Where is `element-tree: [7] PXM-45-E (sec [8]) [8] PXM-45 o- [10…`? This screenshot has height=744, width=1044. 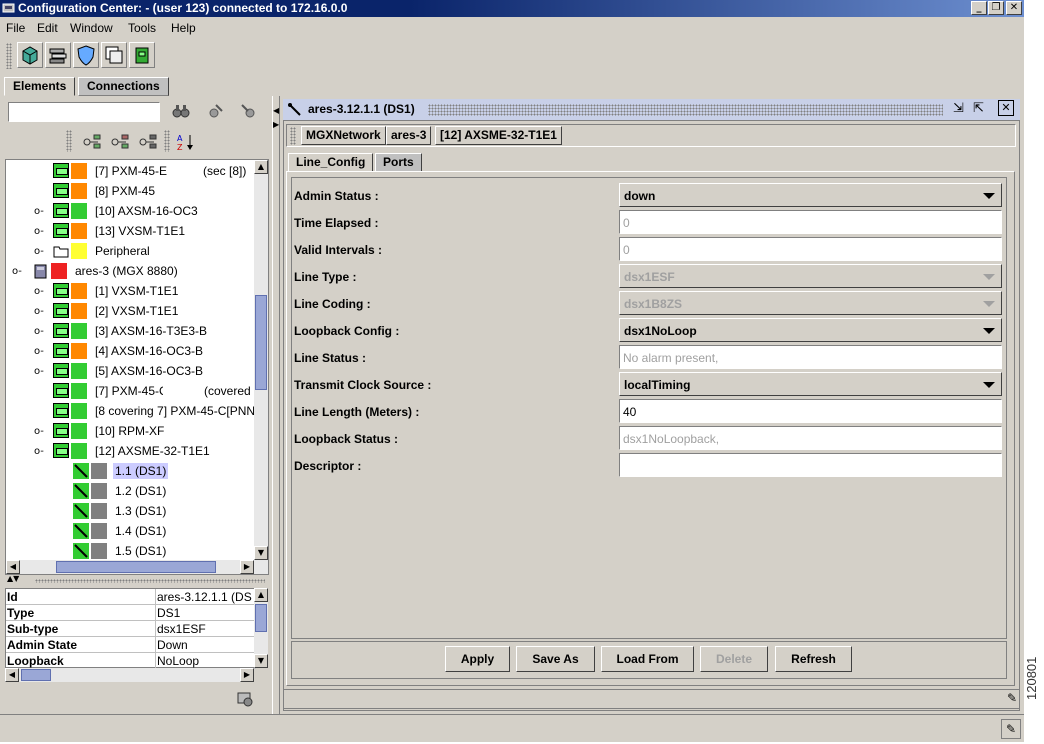 element-tree: [7] PXM-45-E (sec [8]) [8] PXM-45 o- [10… is located at coordinates (137, 367).